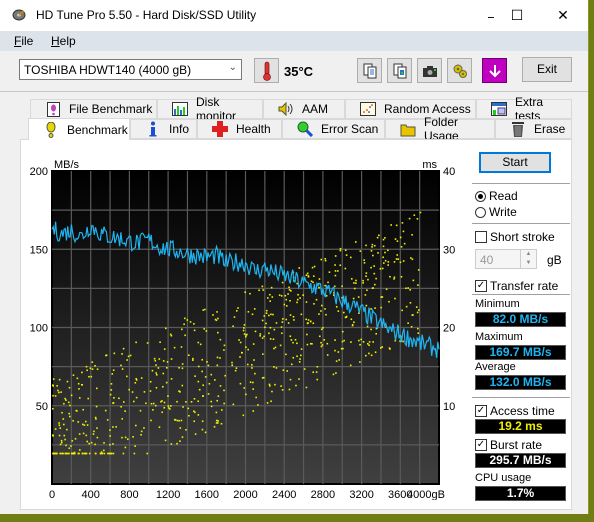 Image resolution: width=594 pixels, height=522 pixels. I want to click on y-right-tick-label: 20, so click(449, 329).